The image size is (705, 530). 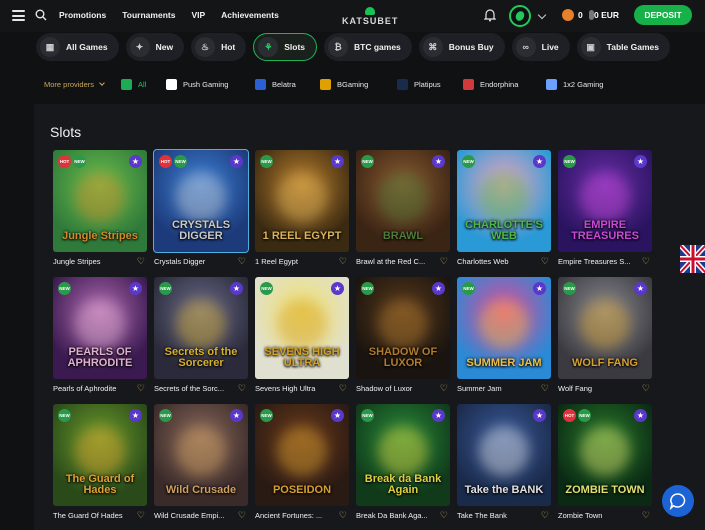 What do you see at coordinates (302, 455) in the screenshot?
I see `game-thumbnail: POSEIDON NEW ★` at bounding box center [302, 455].